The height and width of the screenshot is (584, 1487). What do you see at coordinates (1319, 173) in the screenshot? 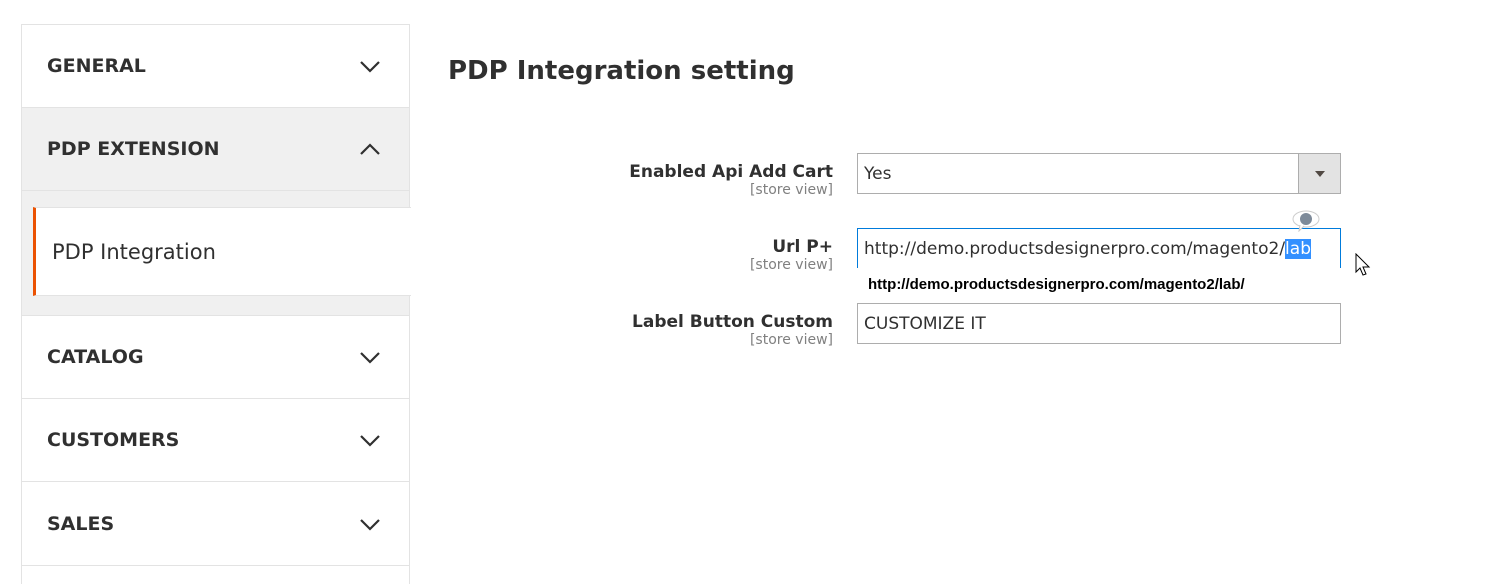
I see `dropdown-arrow-icon` at bounding box center [1319, 173].